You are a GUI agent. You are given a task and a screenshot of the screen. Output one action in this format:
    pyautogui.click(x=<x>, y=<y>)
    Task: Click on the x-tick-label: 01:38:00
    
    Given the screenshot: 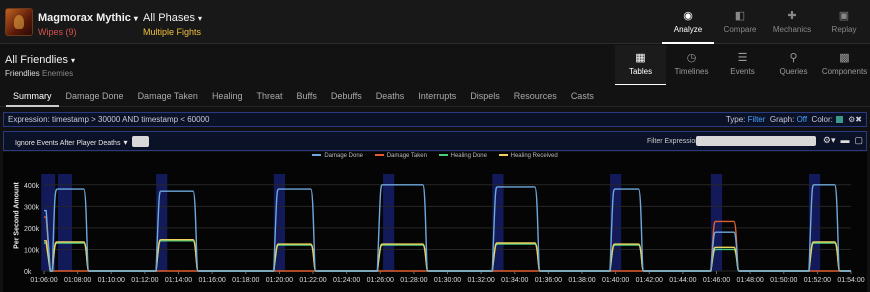 What is the action you would take?
    pyautogui.click(x=581, y=280)
    